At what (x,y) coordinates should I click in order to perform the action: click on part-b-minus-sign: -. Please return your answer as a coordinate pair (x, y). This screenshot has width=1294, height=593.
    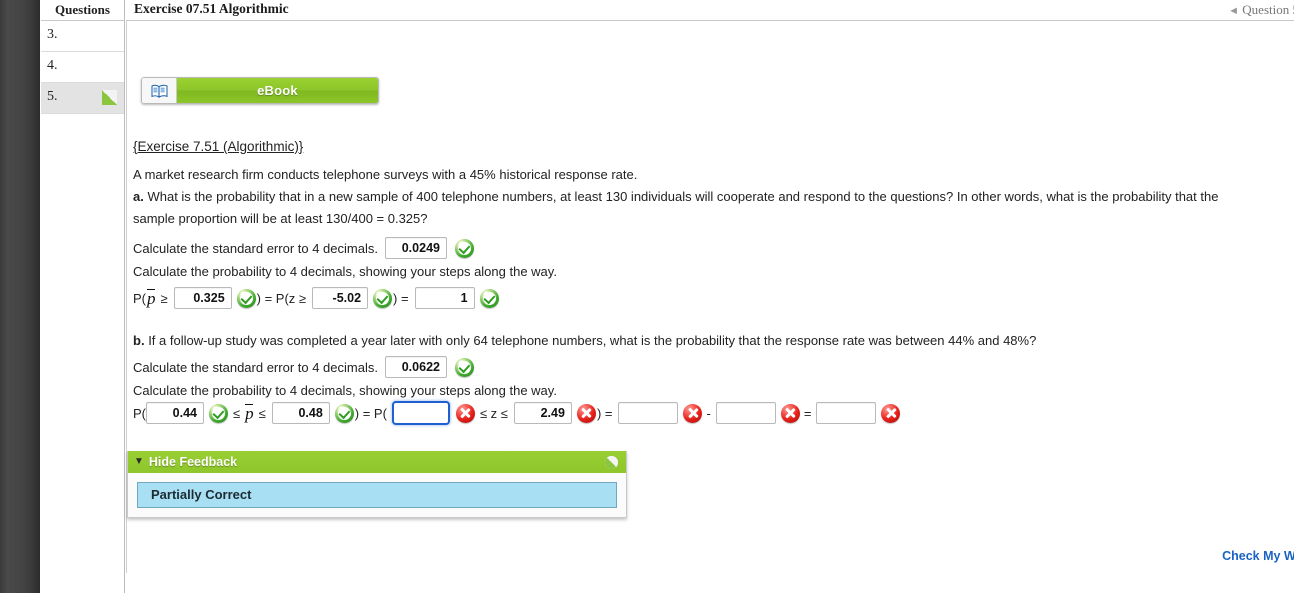
    Looking at the image, I should click on (708, 413).